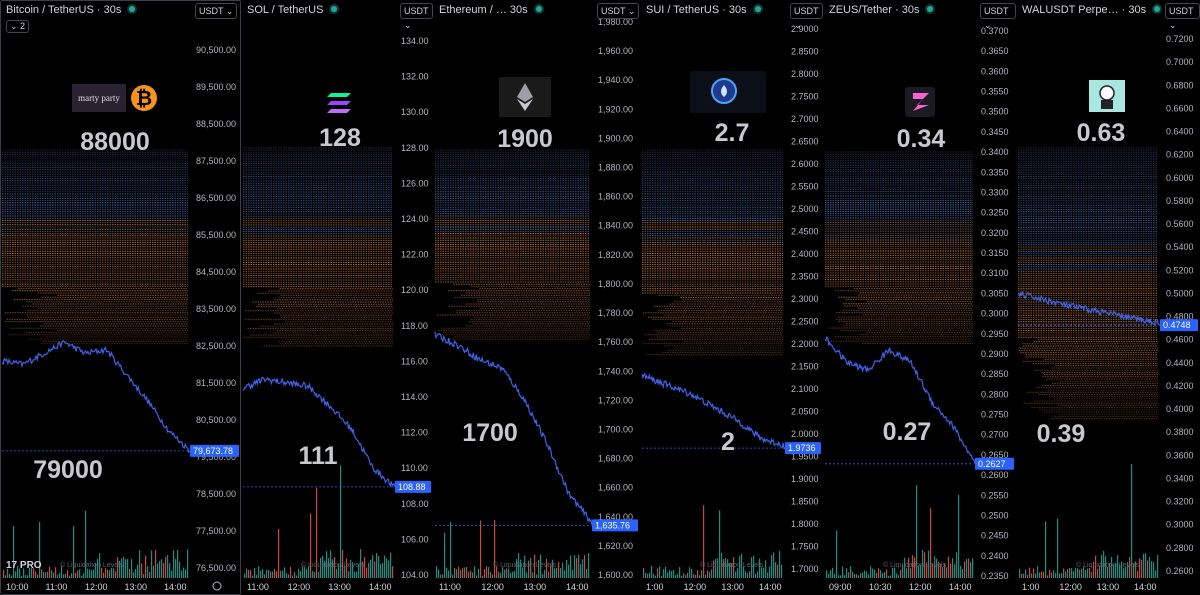 This screenshot has height=595, width=1200. What do you see at coordinates (1091, 10) in the screenshot?
I see `chart-title: WALUSDT Perpe… · 30s` at bounding box center [1091, 10].